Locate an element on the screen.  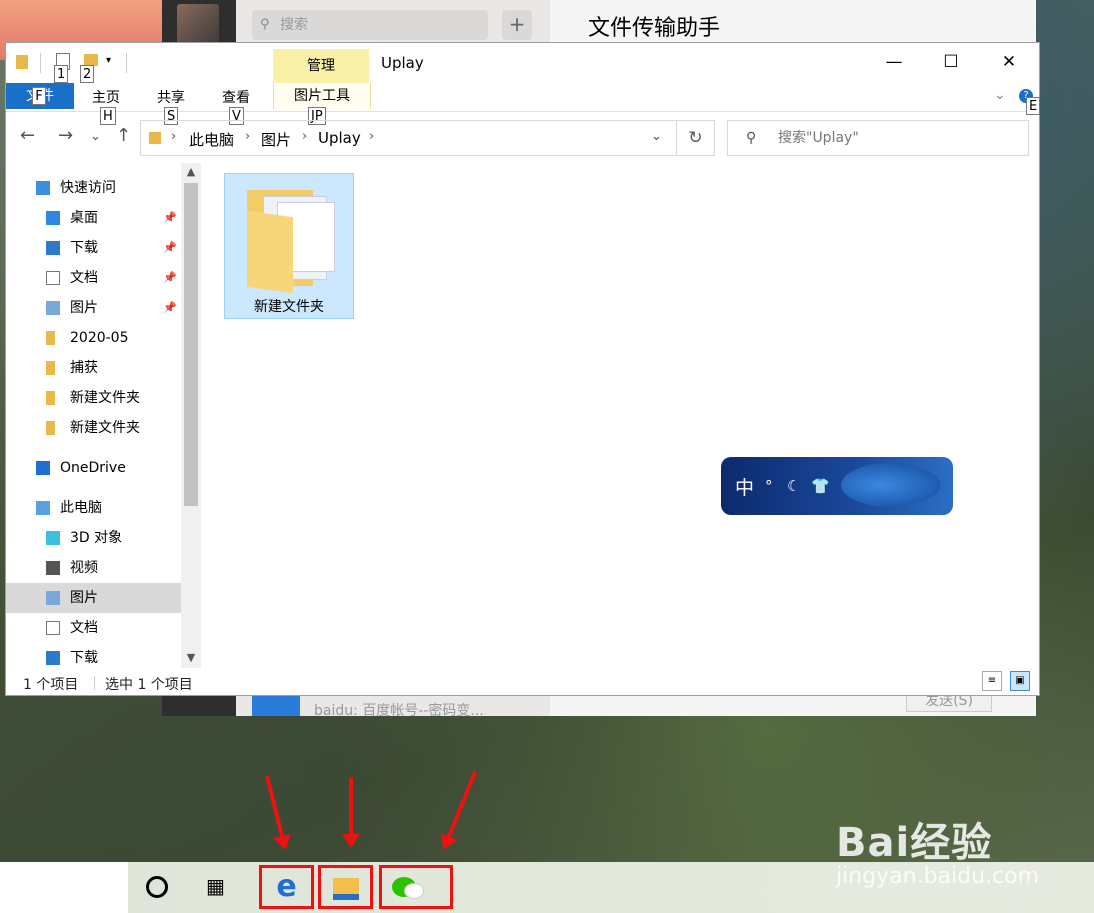
keytip-1: 1 is located at coordinates (61, 74).